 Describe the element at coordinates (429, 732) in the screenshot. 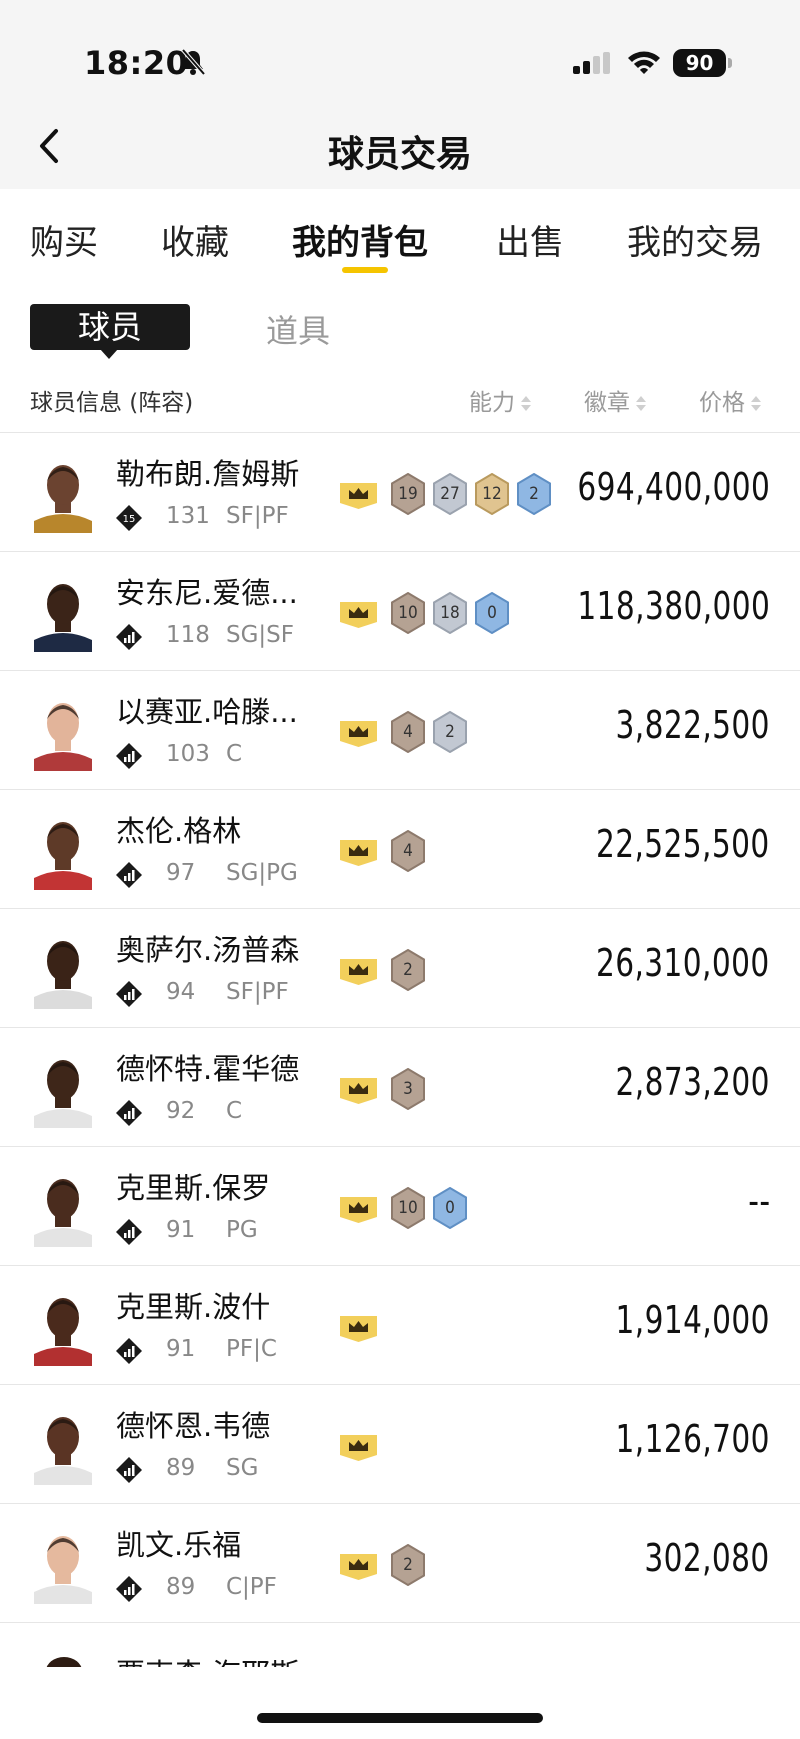

I see `badge-group: 42` at that location.